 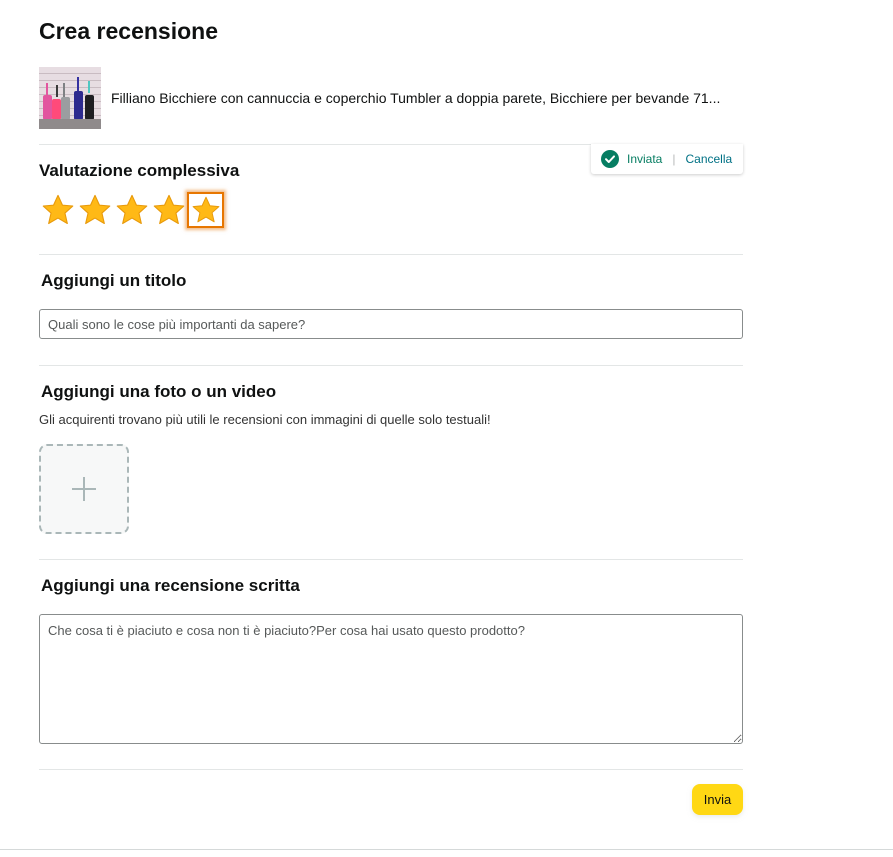 I want to click on plus-icon, so click(x=84, y=489).